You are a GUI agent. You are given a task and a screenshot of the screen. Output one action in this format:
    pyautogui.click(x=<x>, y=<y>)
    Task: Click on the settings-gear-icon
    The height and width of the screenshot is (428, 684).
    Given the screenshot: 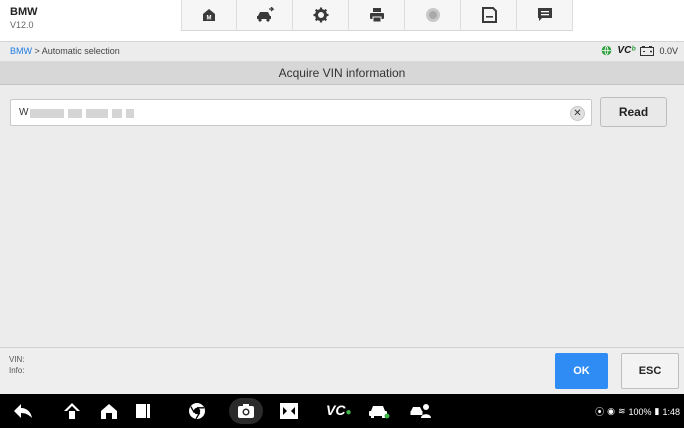 What is the action you would take?
    pyautogui.click(x=320, y=15)
    